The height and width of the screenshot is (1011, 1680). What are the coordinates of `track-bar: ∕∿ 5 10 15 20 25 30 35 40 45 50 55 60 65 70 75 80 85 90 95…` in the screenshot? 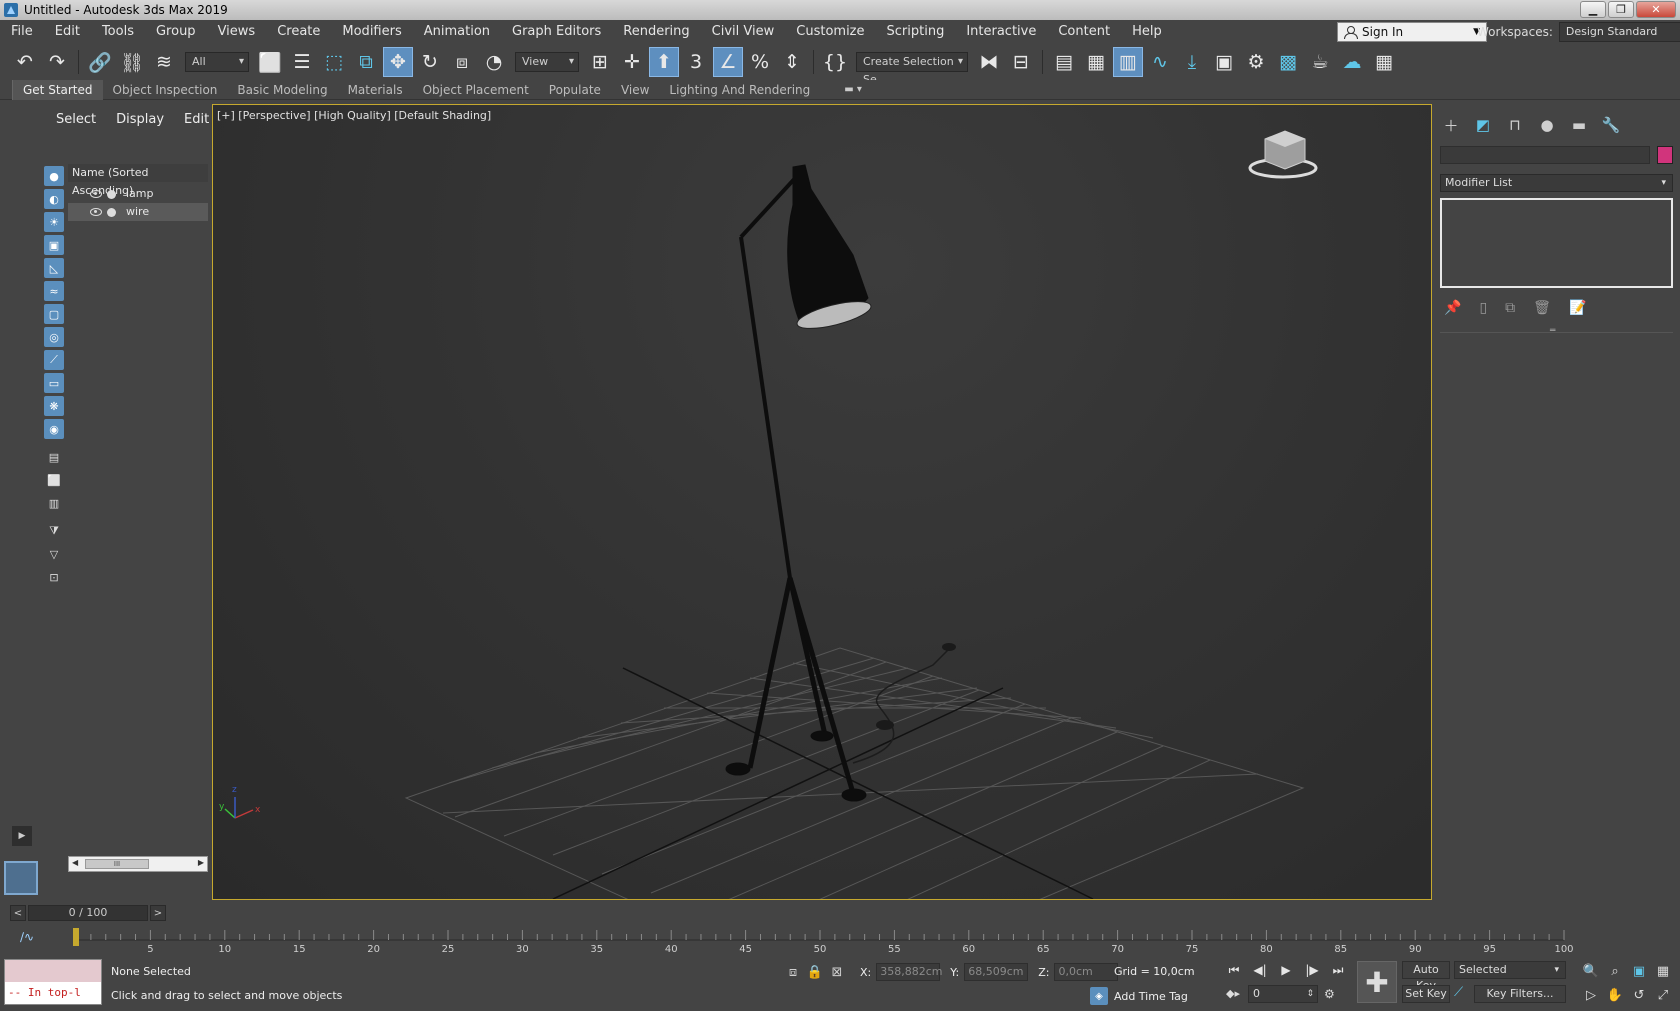 It's located at (840, 940).